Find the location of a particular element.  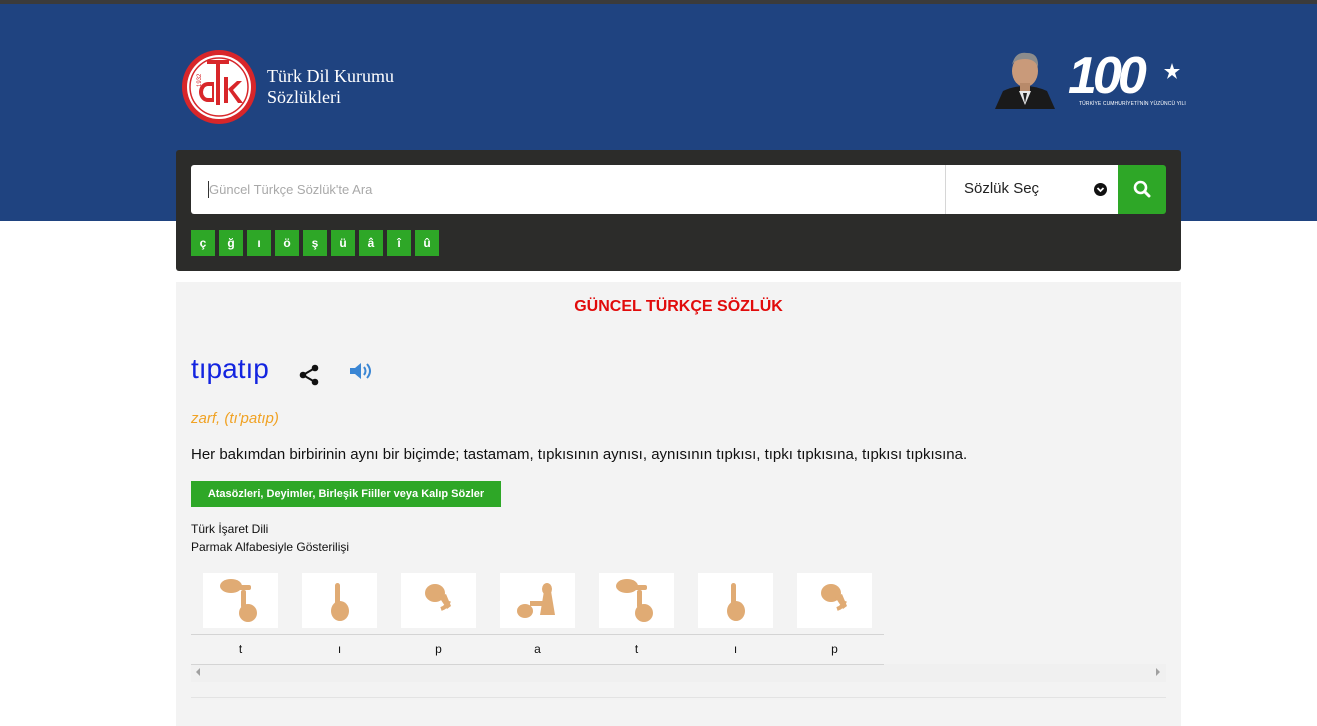

chevron-down-icon is located at coordinates (1100, 189).